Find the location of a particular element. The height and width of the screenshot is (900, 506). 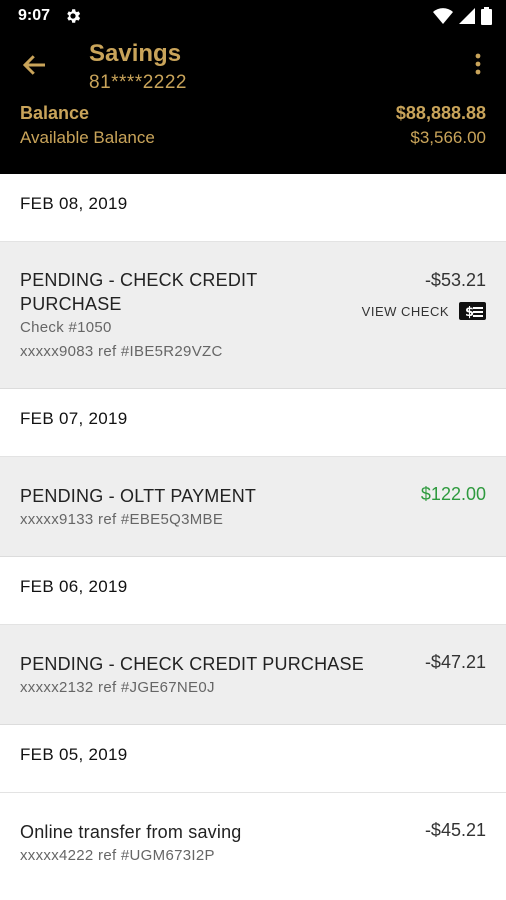

balance-value: $88,888.88 is located at coordinates (440, 113).